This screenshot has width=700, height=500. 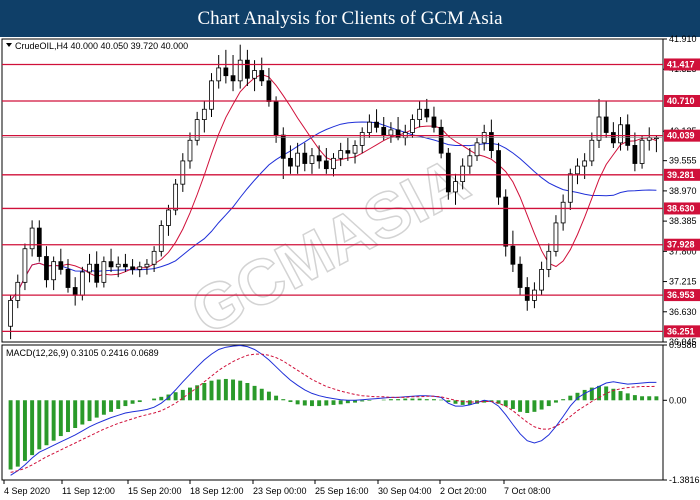 I want to click on price-tick-label: 36.630, so click(x=683, y=312).